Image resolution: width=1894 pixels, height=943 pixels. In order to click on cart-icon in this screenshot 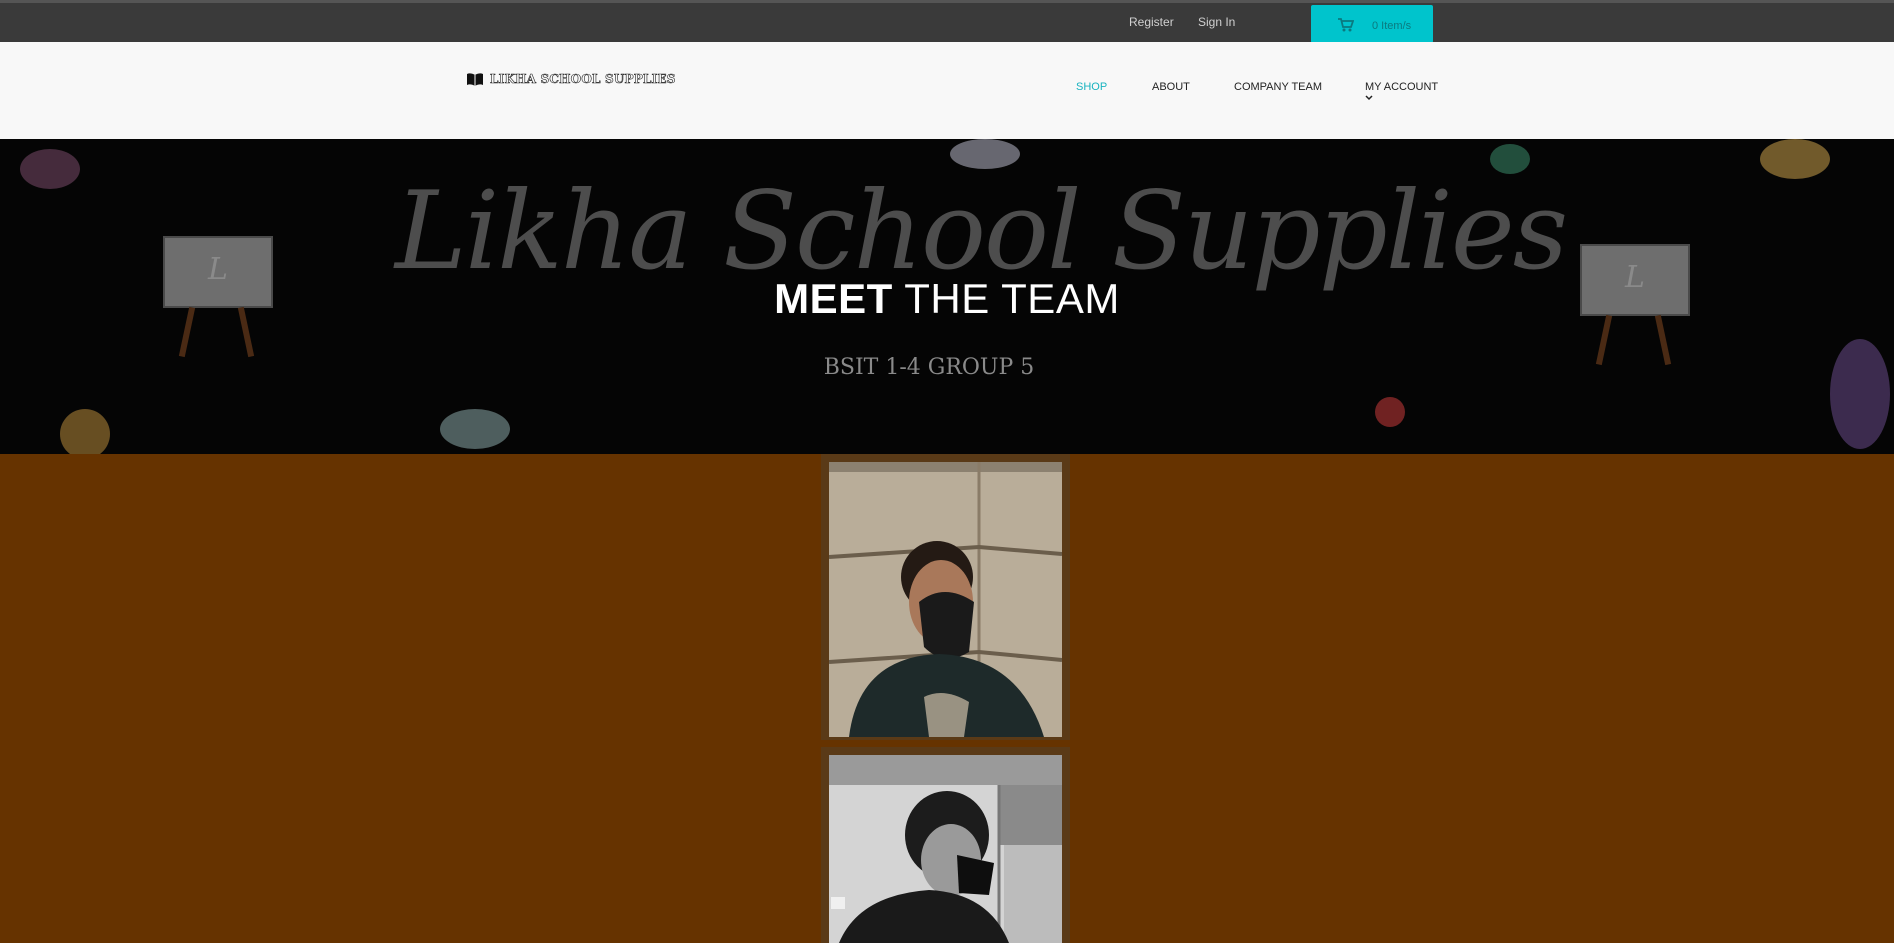, I will do `click(1346, 25)`.